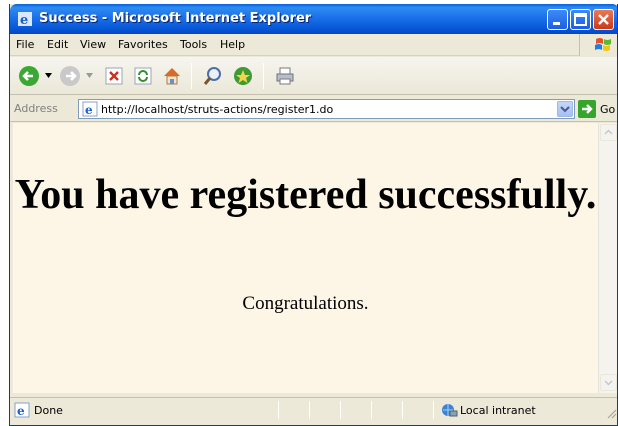 The image size is (618, 426). What do you see at coordinates (607, 258) in the screenshot?
I see `vertical-scrollbar` at bounding box center [607, 258].